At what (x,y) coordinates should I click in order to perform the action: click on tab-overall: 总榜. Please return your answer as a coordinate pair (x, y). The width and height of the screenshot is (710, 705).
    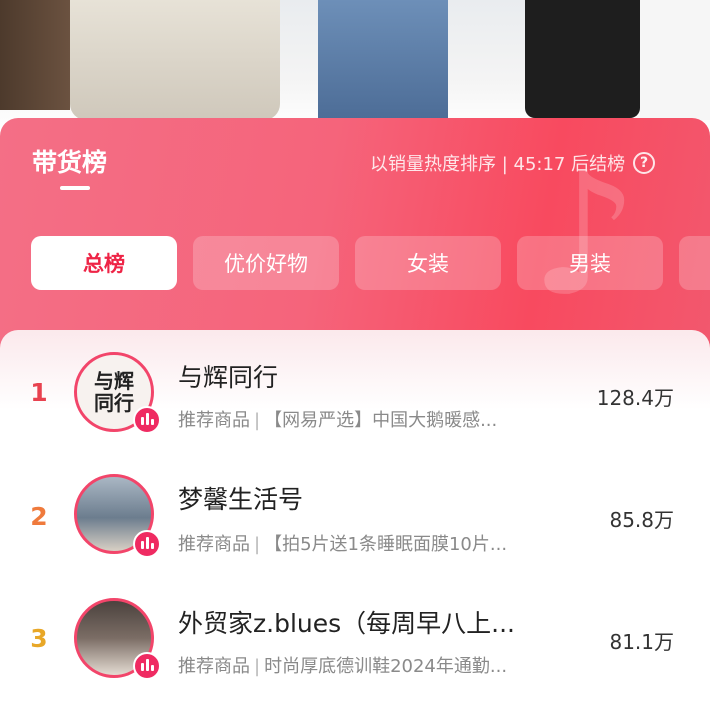
    Looking at the image, I should click on (104, 263).